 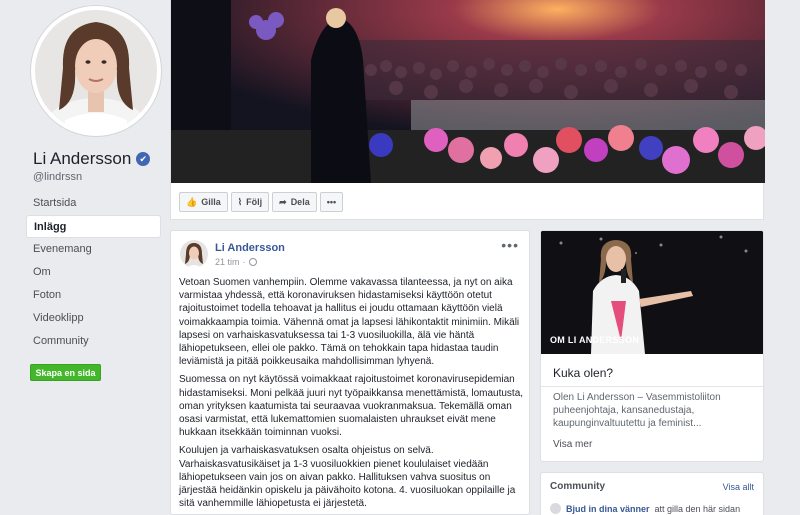 What do you see at coordinates (227, 262) in the screenshot?
I see `post-timestamp: 21 tim` at bounding box center [227, 262].